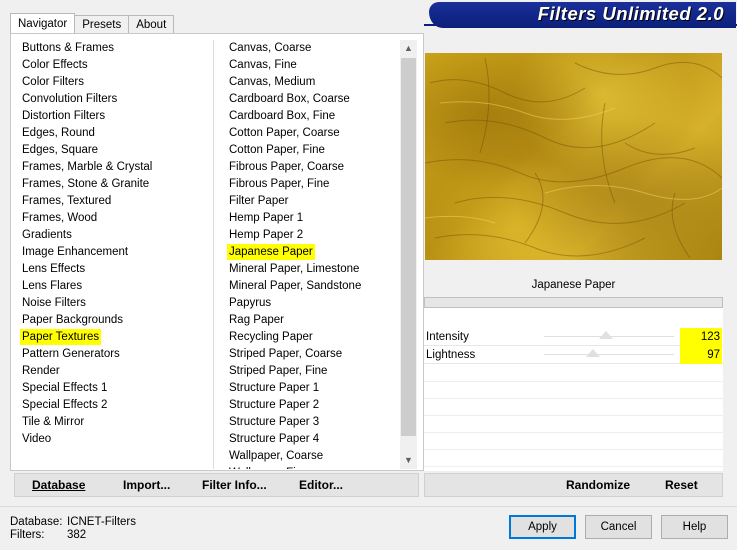 This screenshot has height=550, width=737. What do you see at coordinates (308, 235) in the screenshot?
I see `filter-list-item: Hemp Paper 2` at bounding box center [308, 235].